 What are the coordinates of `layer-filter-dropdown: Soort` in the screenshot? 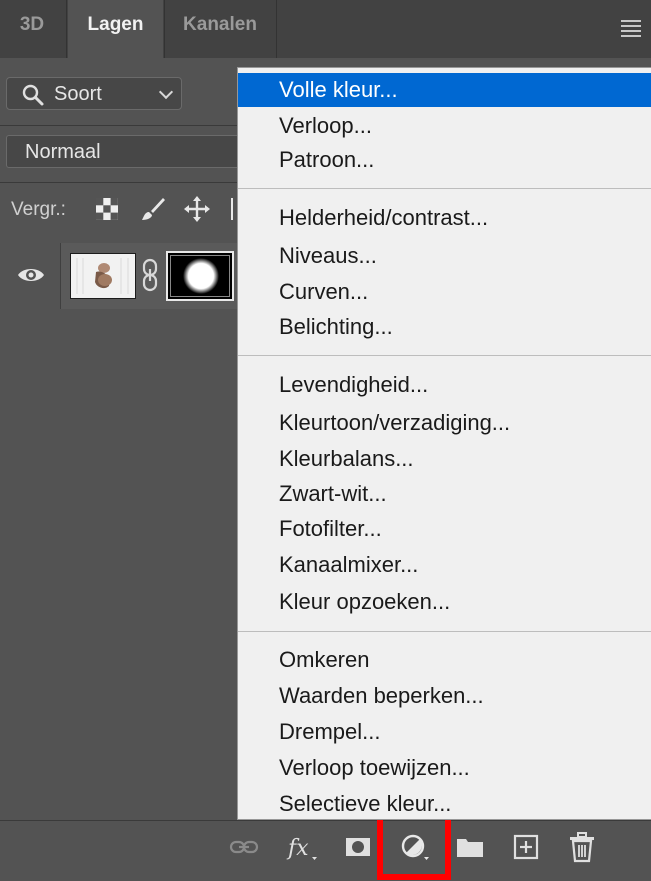 It's located at (94, 93).